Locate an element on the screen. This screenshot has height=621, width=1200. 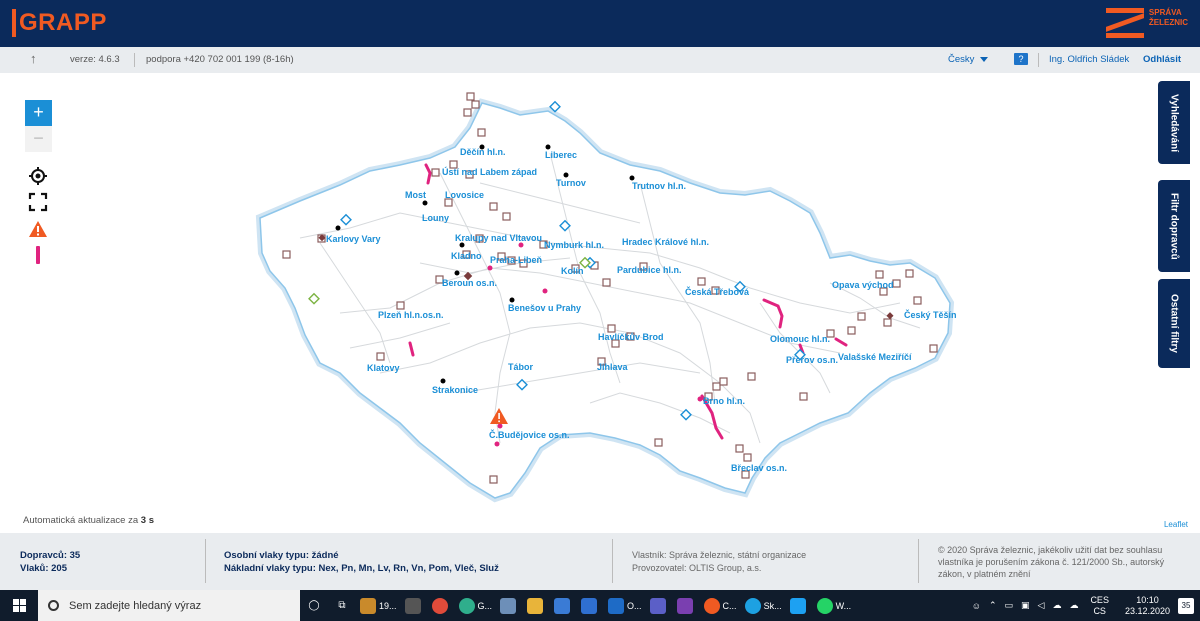
operator-text: Provozovatel: OLTIS Group, a.s. is located at coordinates (697, 568).